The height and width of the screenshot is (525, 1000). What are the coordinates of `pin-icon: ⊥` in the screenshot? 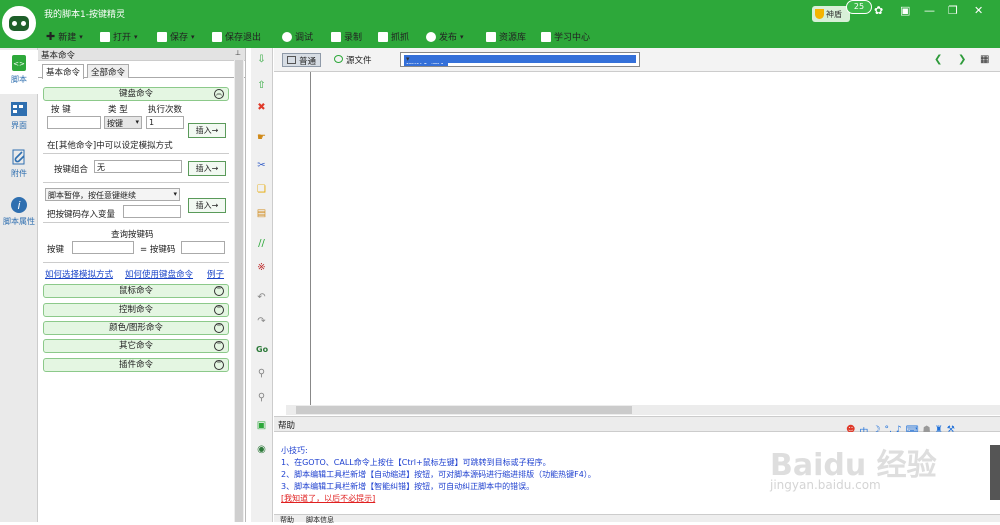 It's located at (238, 53).